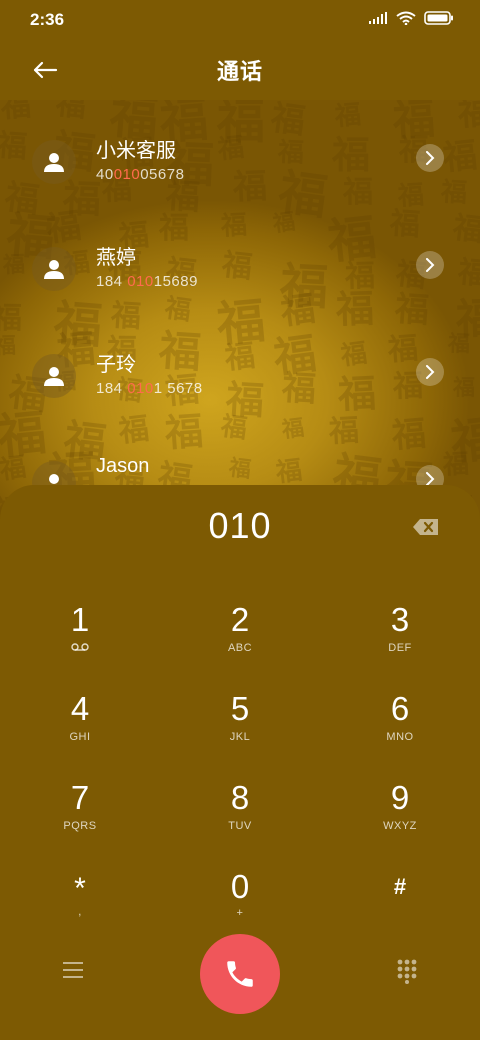  Describe the element at coordinates (136, 151) in the screenshot. I see `contact-name: 小米客服` at that location.